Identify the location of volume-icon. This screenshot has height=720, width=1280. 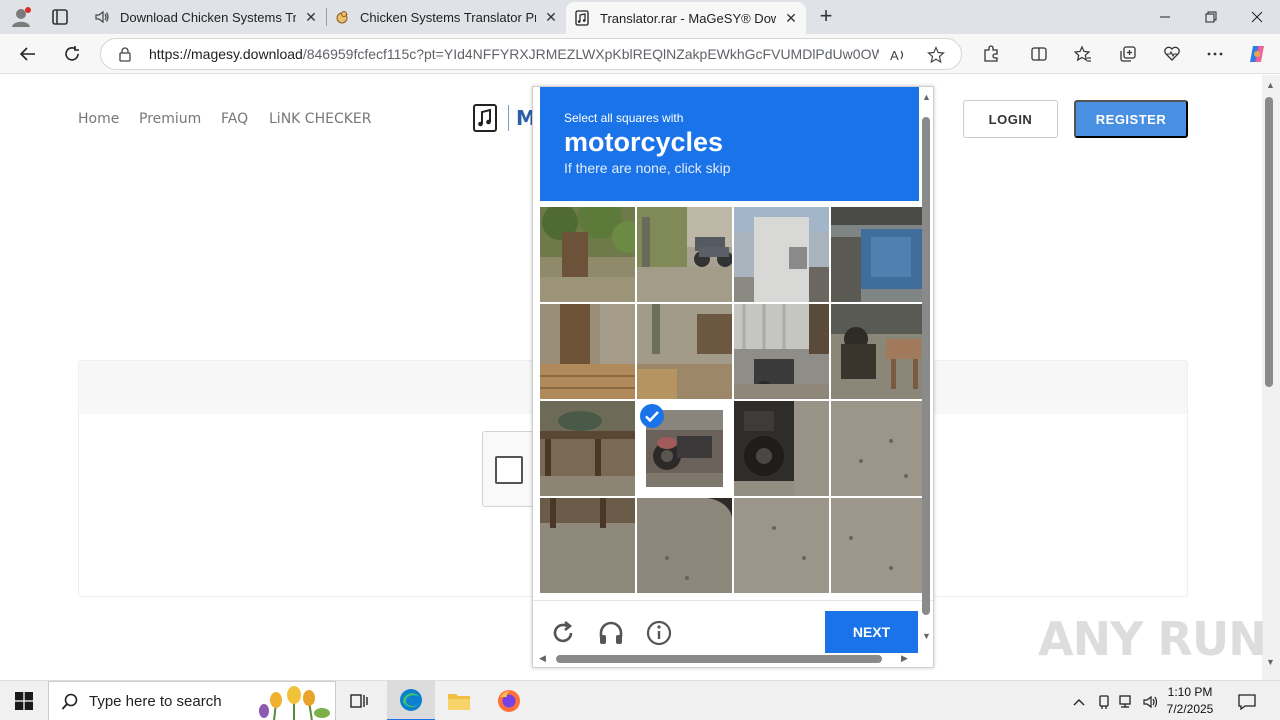
(1151, 702).